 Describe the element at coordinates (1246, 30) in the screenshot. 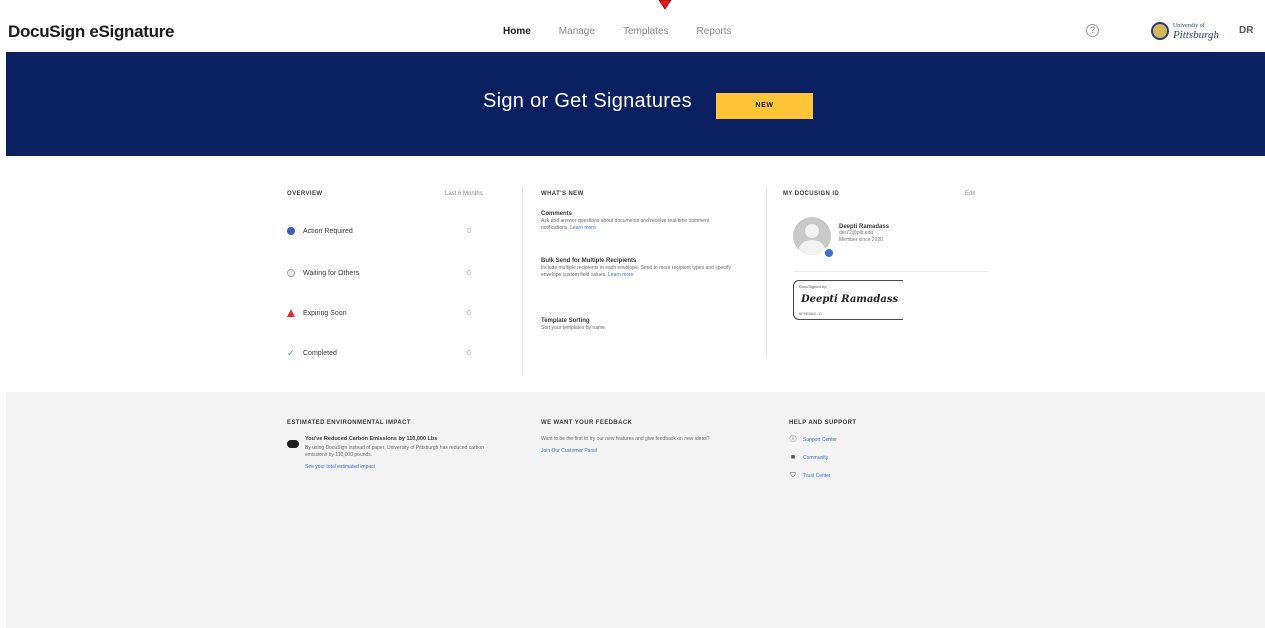

I see `user-avatar: DR` at that location.